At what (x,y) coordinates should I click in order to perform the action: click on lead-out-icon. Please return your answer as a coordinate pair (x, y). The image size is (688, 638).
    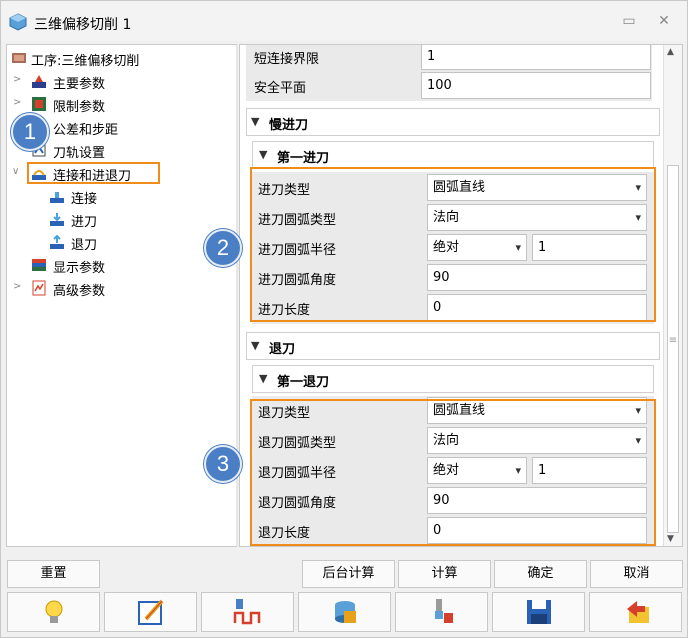
    Looking at the image, I should click on (57, 241).